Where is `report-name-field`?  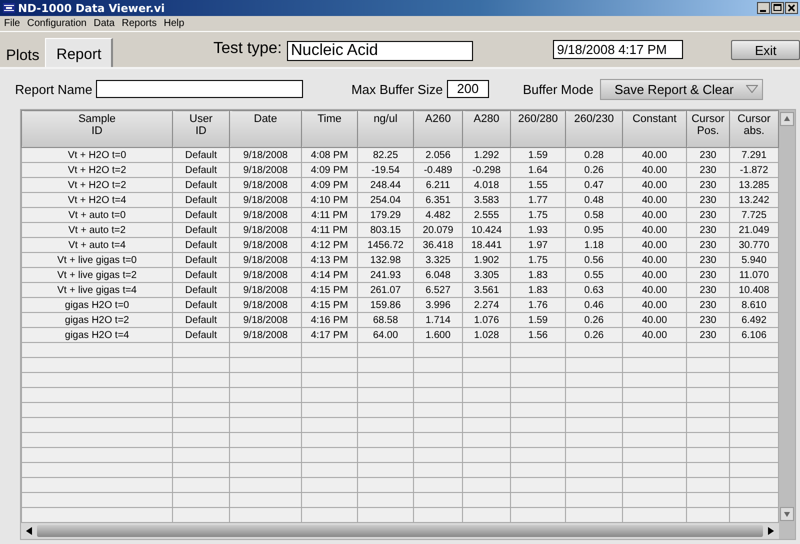
report-name-field is located at coordinates (200, 89).